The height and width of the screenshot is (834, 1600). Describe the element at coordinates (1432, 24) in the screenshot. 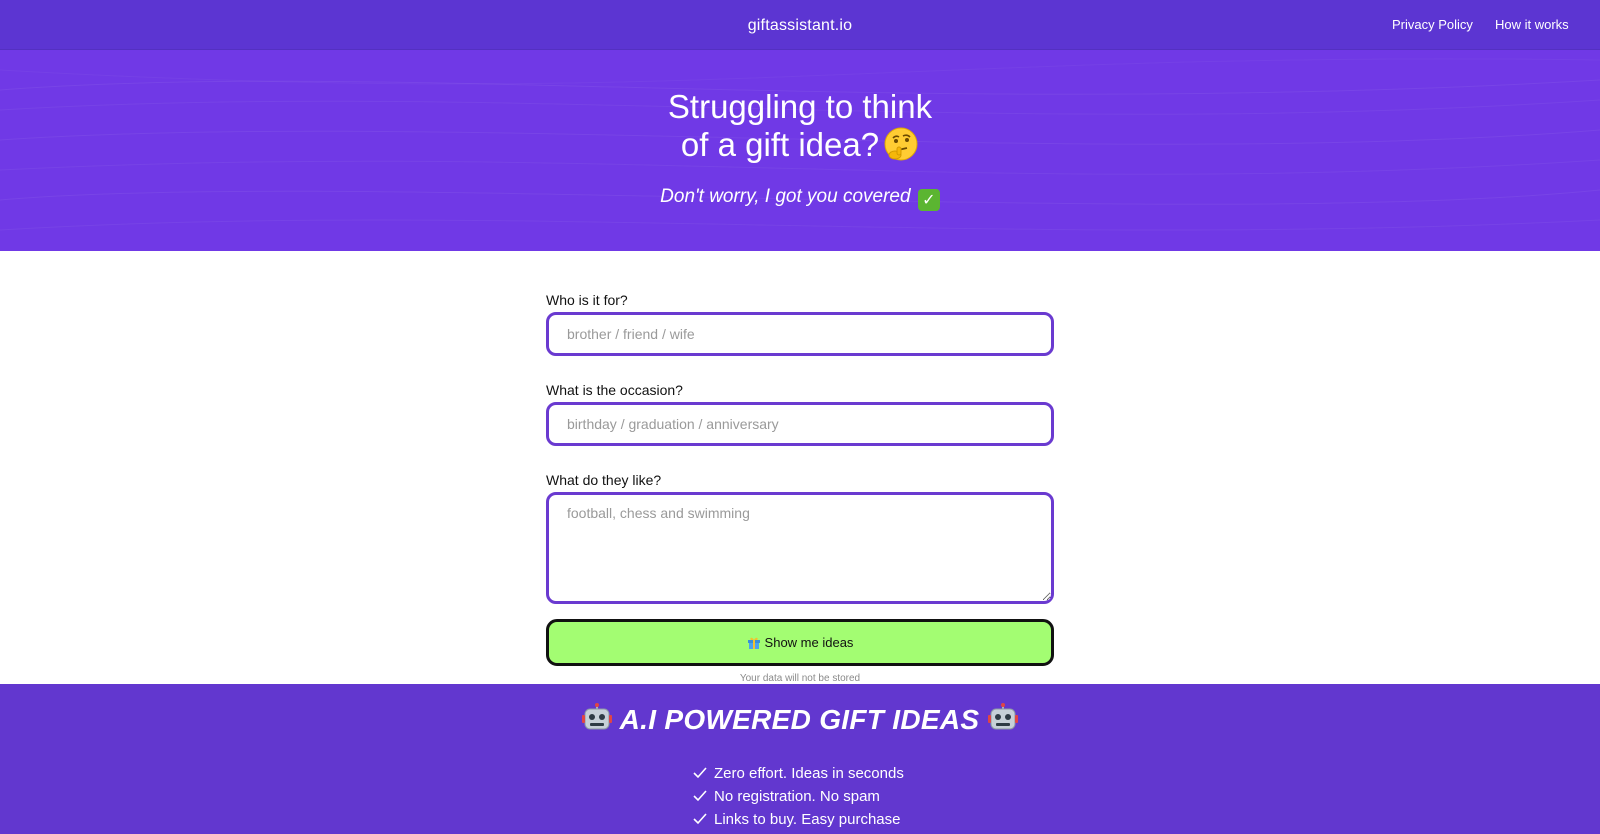

I see `nav-link-privacy-policy: Privacy Policy` at that location.